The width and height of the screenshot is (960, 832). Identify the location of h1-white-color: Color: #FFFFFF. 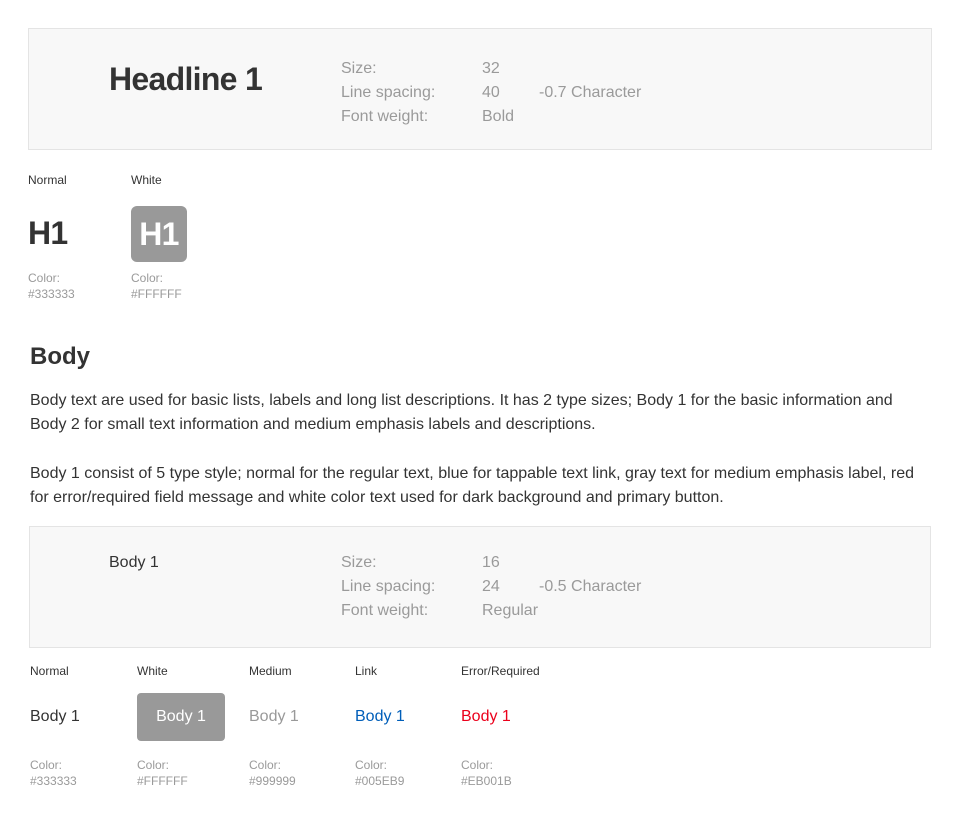
(156, 286).